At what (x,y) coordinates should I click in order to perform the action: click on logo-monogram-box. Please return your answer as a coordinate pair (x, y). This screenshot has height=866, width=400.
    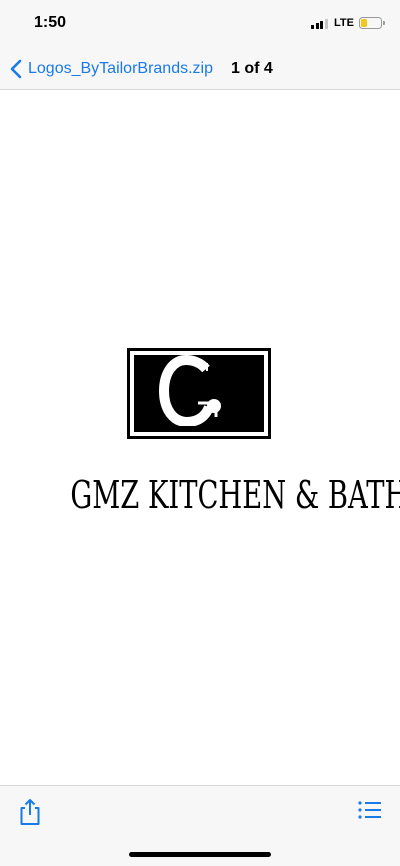
    Looking at the image, I should click on (199, 393).